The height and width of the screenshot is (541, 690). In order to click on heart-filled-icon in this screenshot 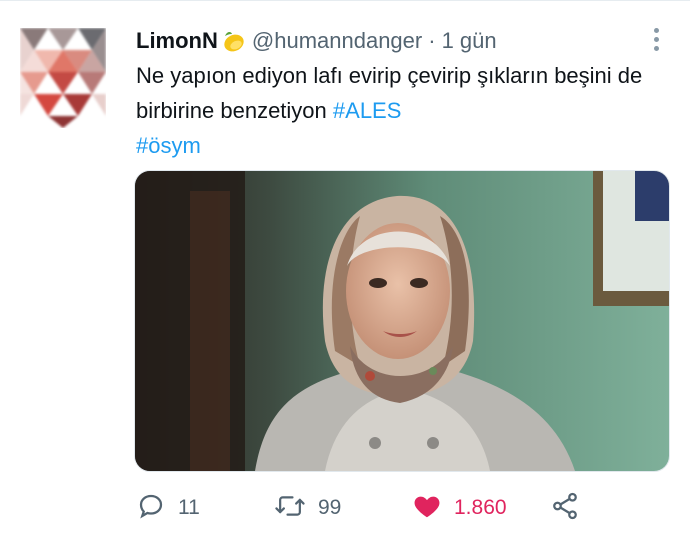, I will do `click(427, 508)`.